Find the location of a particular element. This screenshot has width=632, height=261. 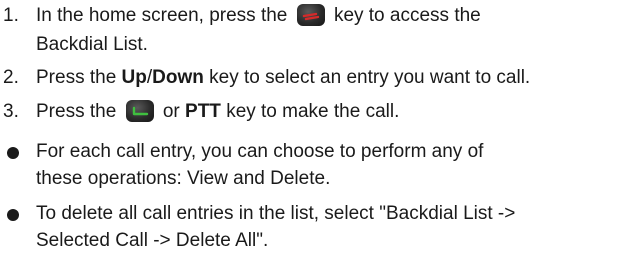

step-1-text-after: key to access the is located at coordinates (407, 15).